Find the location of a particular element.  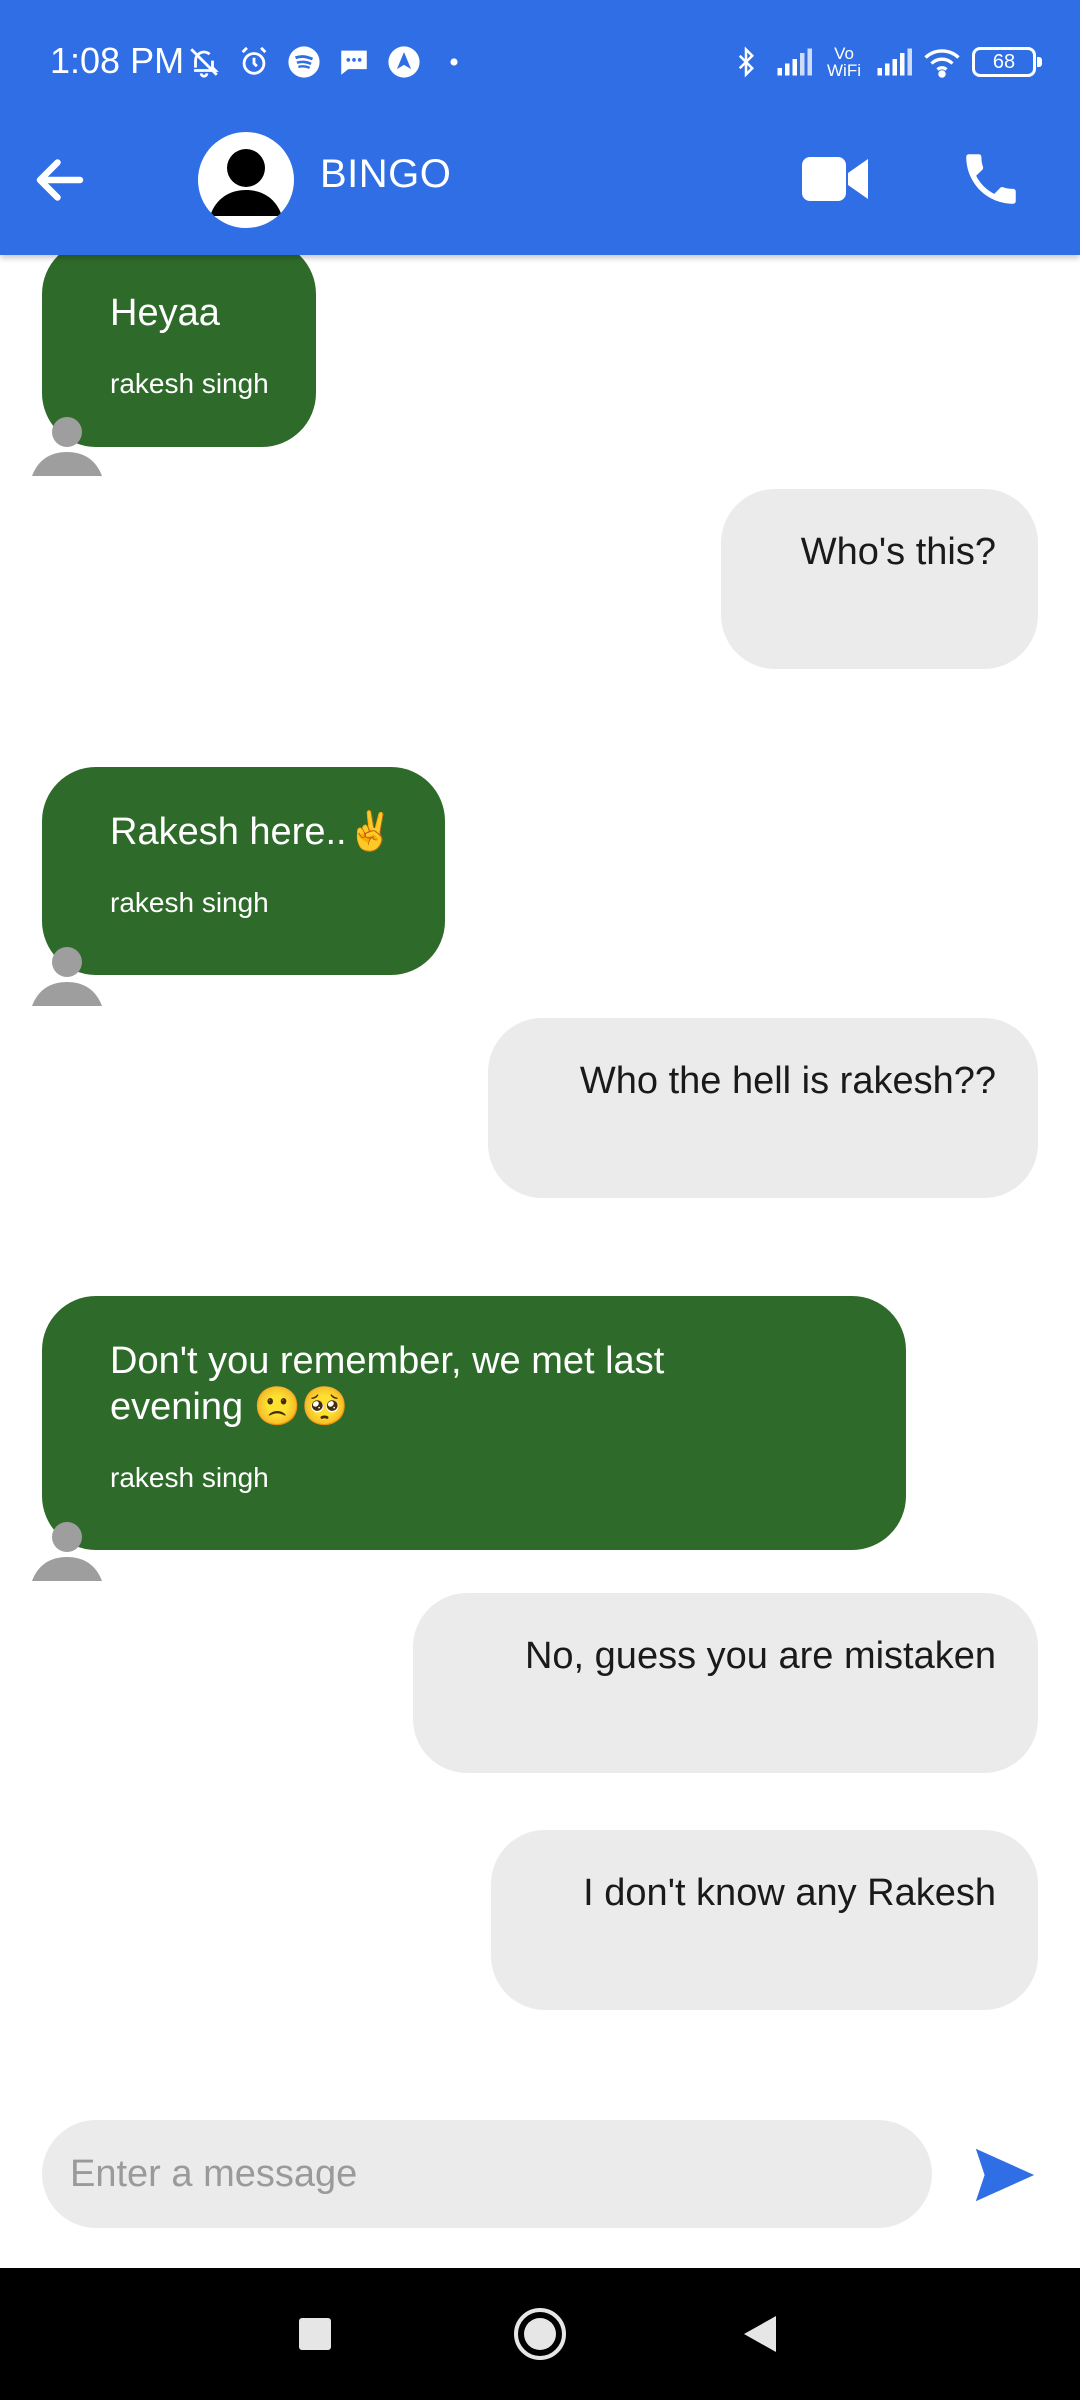

send-icon is located at coordinates (1005, 2175).